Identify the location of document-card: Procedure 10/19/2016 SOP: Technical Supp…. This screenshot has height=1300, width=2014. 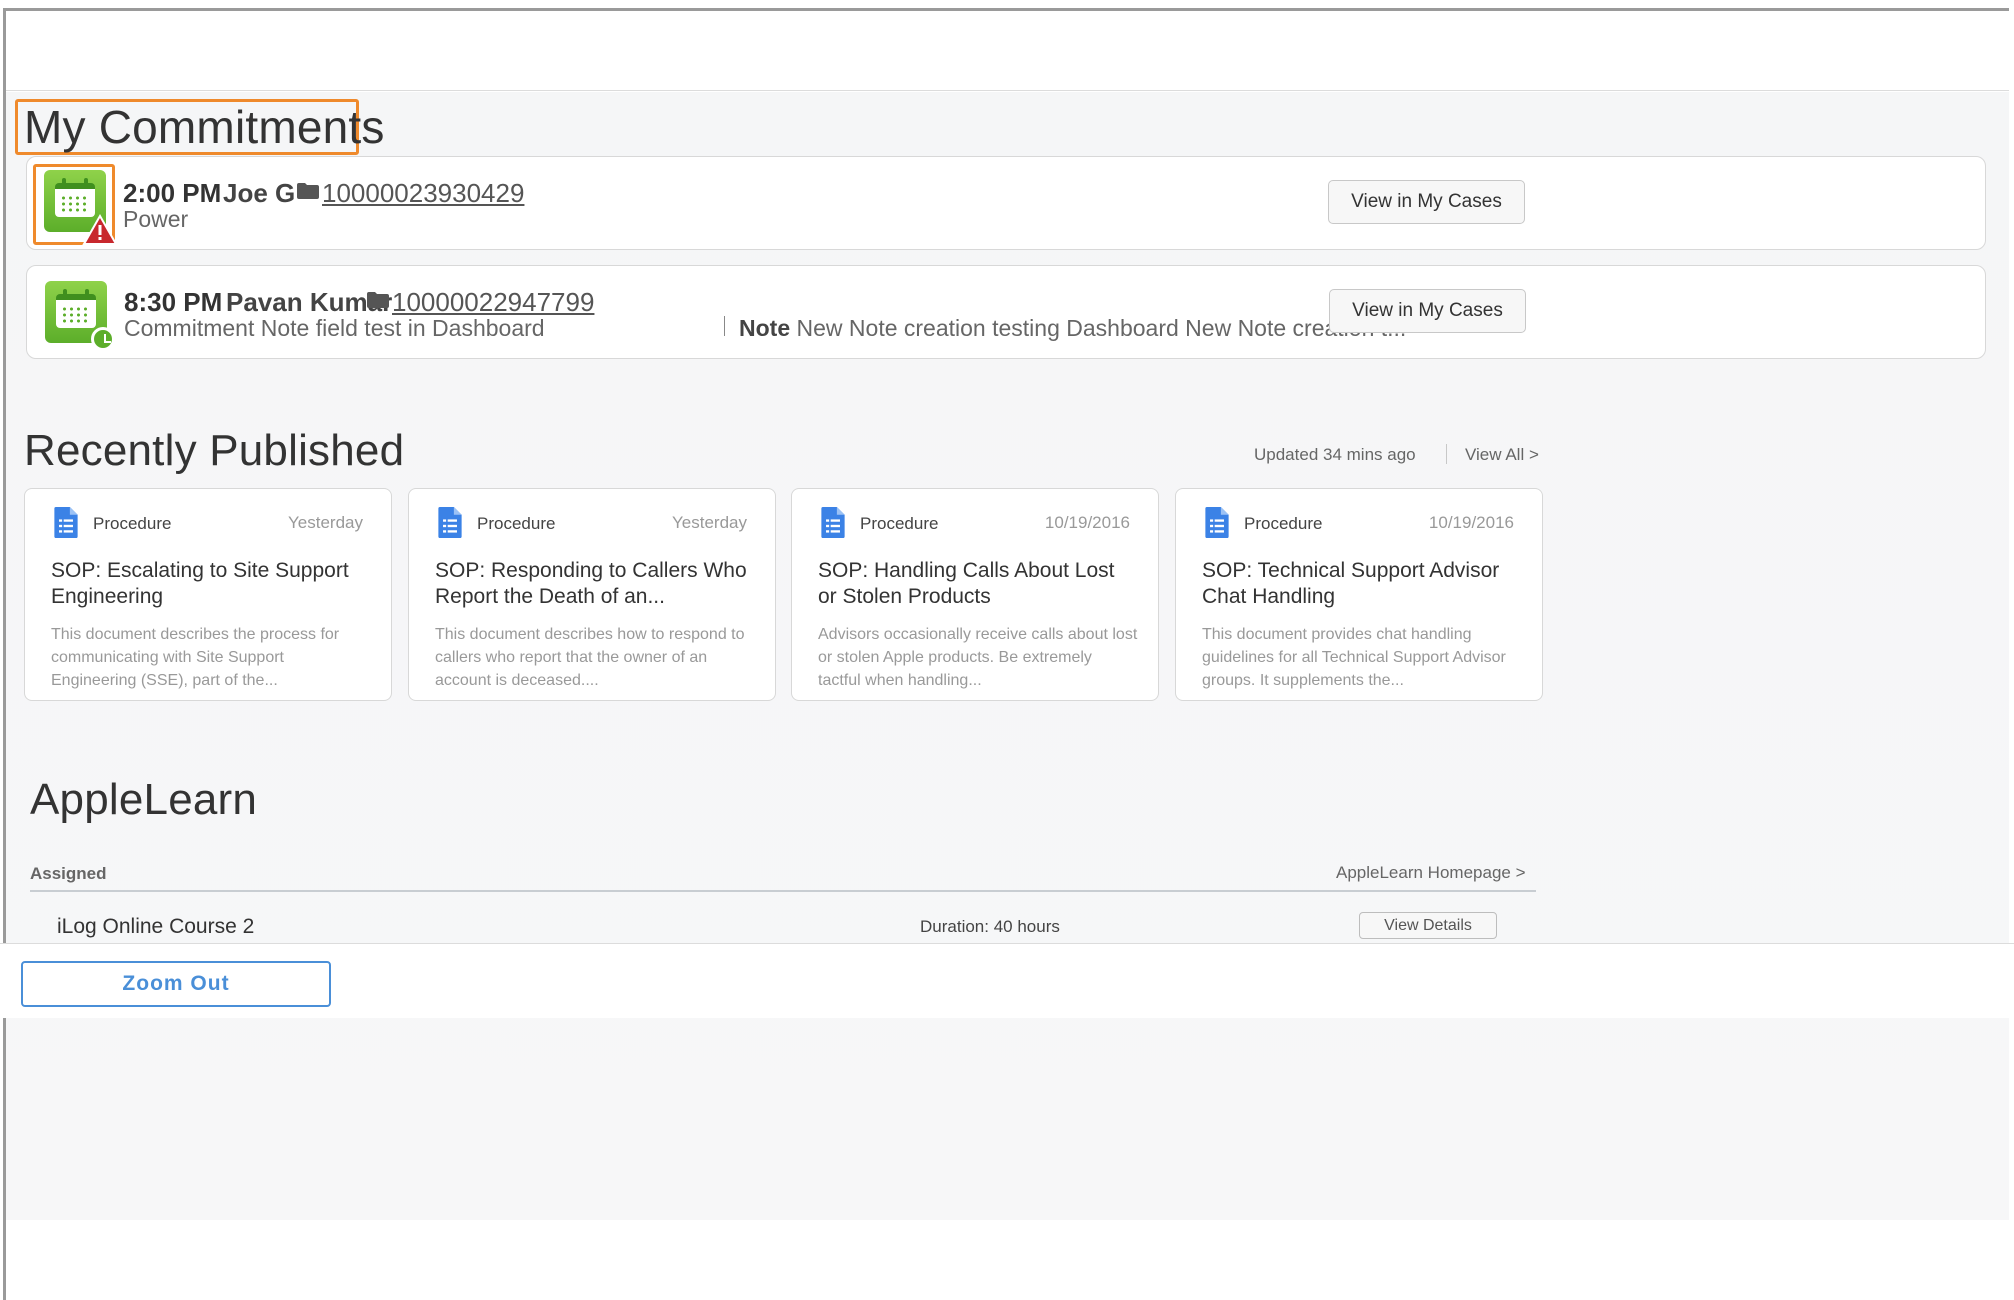
(1359, 594).